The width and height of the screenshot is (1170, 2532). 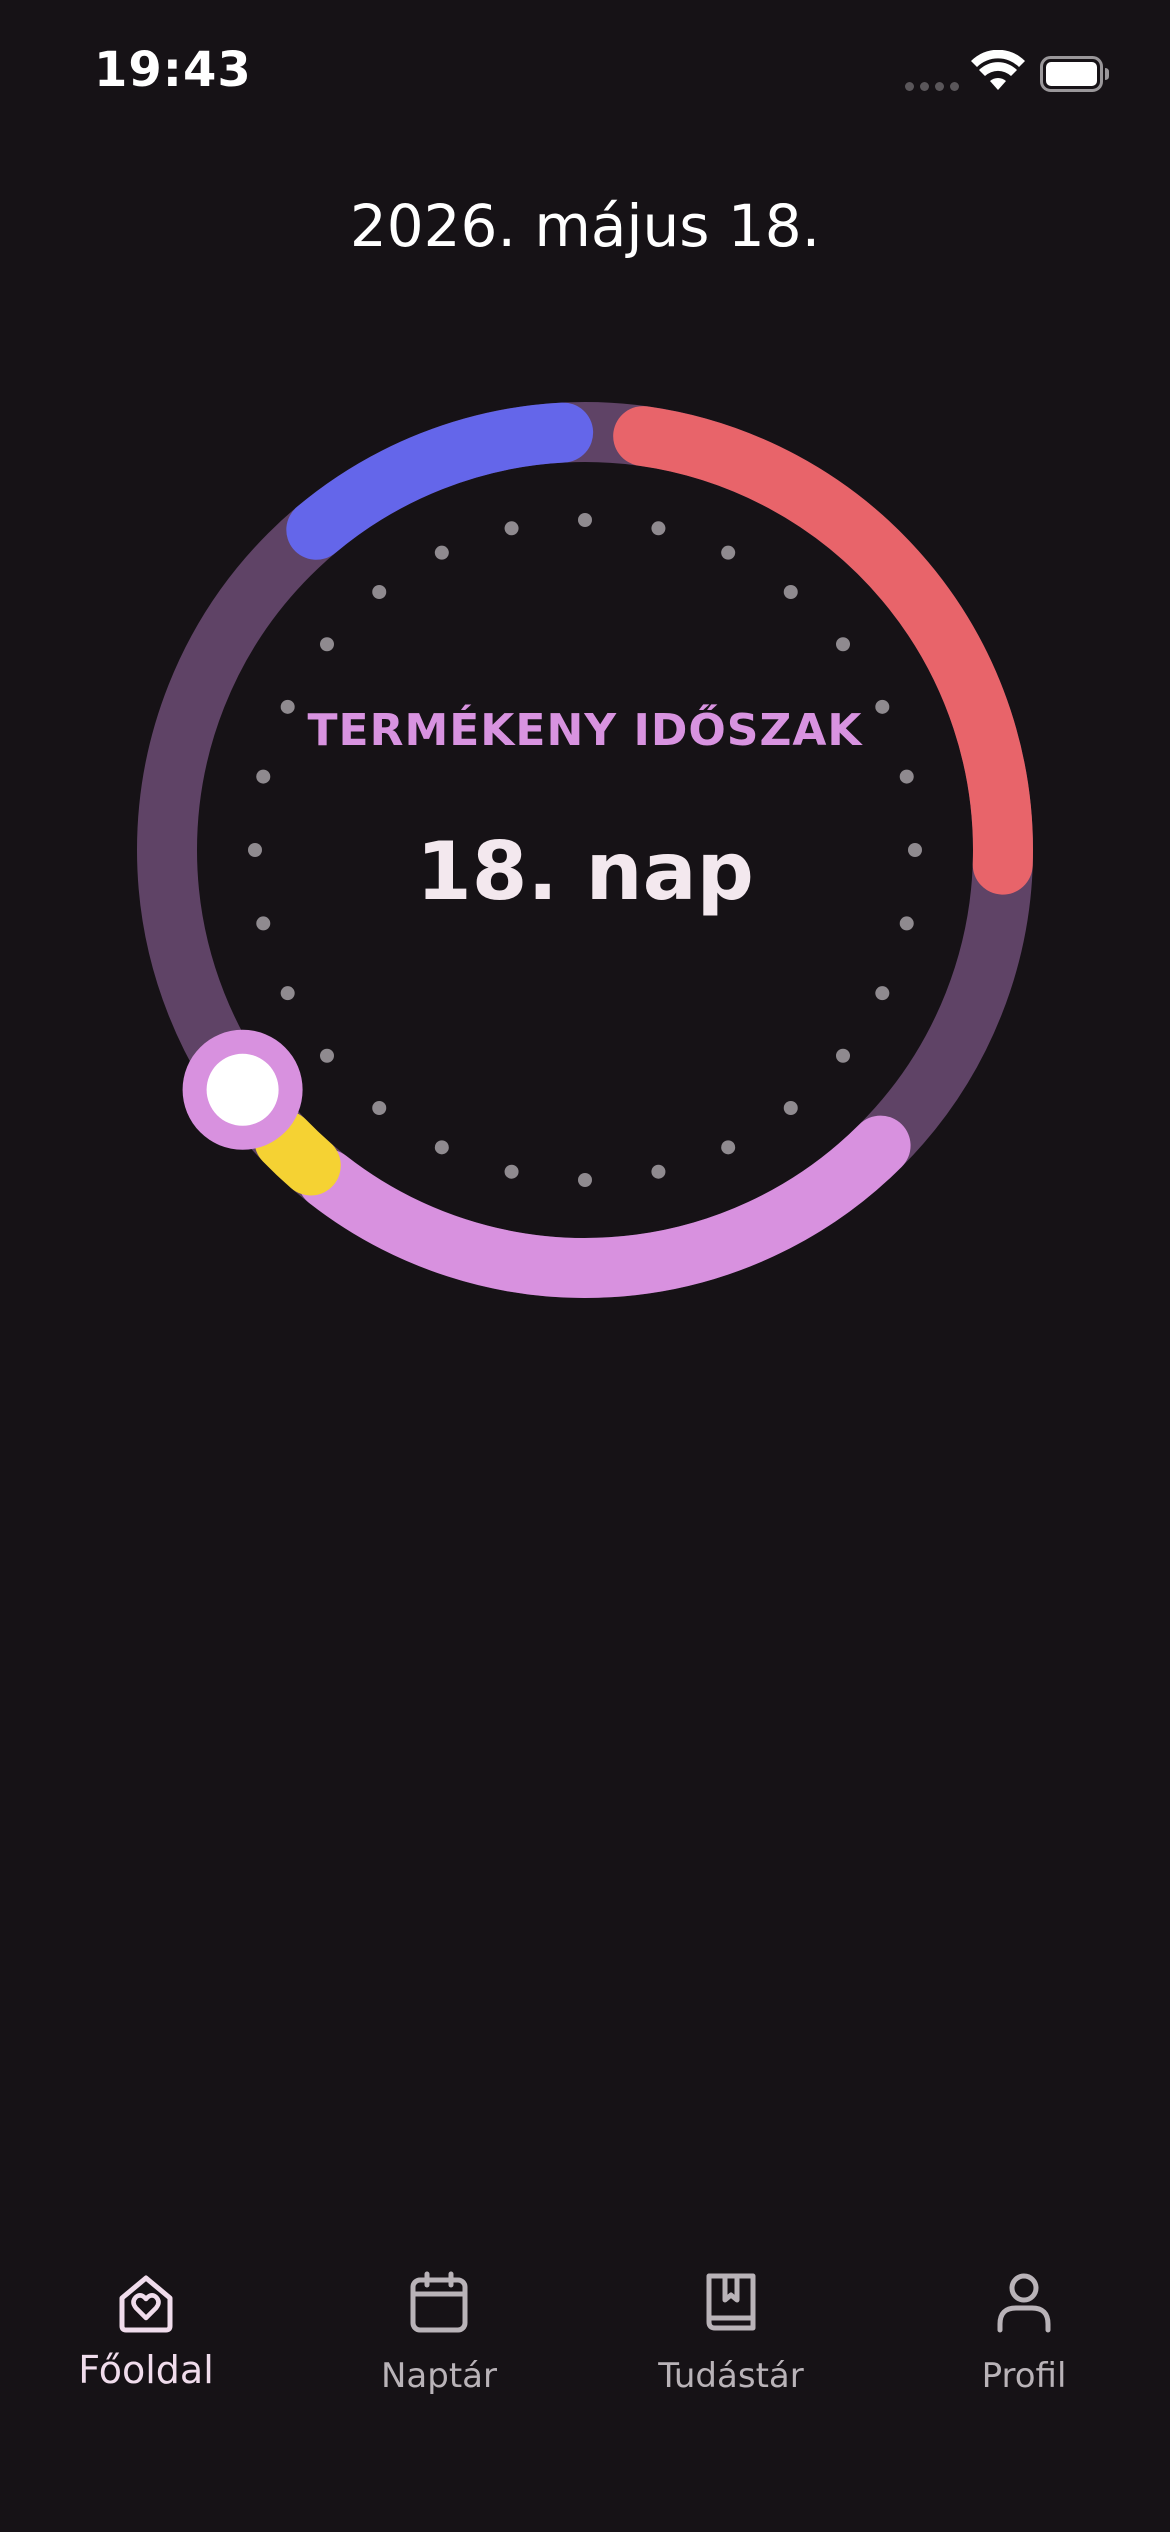 I want to click on status-time: 19:43, so click(x=173, y=70).